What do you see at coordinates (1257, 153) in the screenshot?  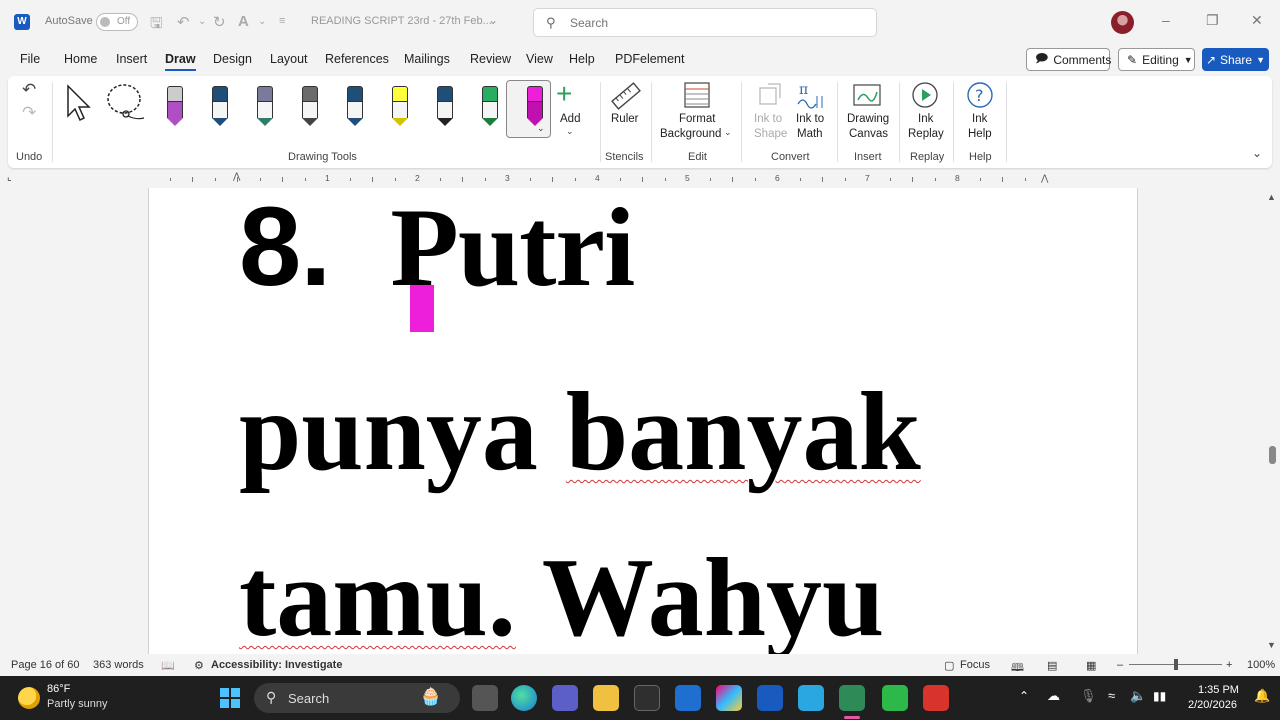 I see `collapse-ribbon-icon: ⌄` at bounding box center [1257, 153].